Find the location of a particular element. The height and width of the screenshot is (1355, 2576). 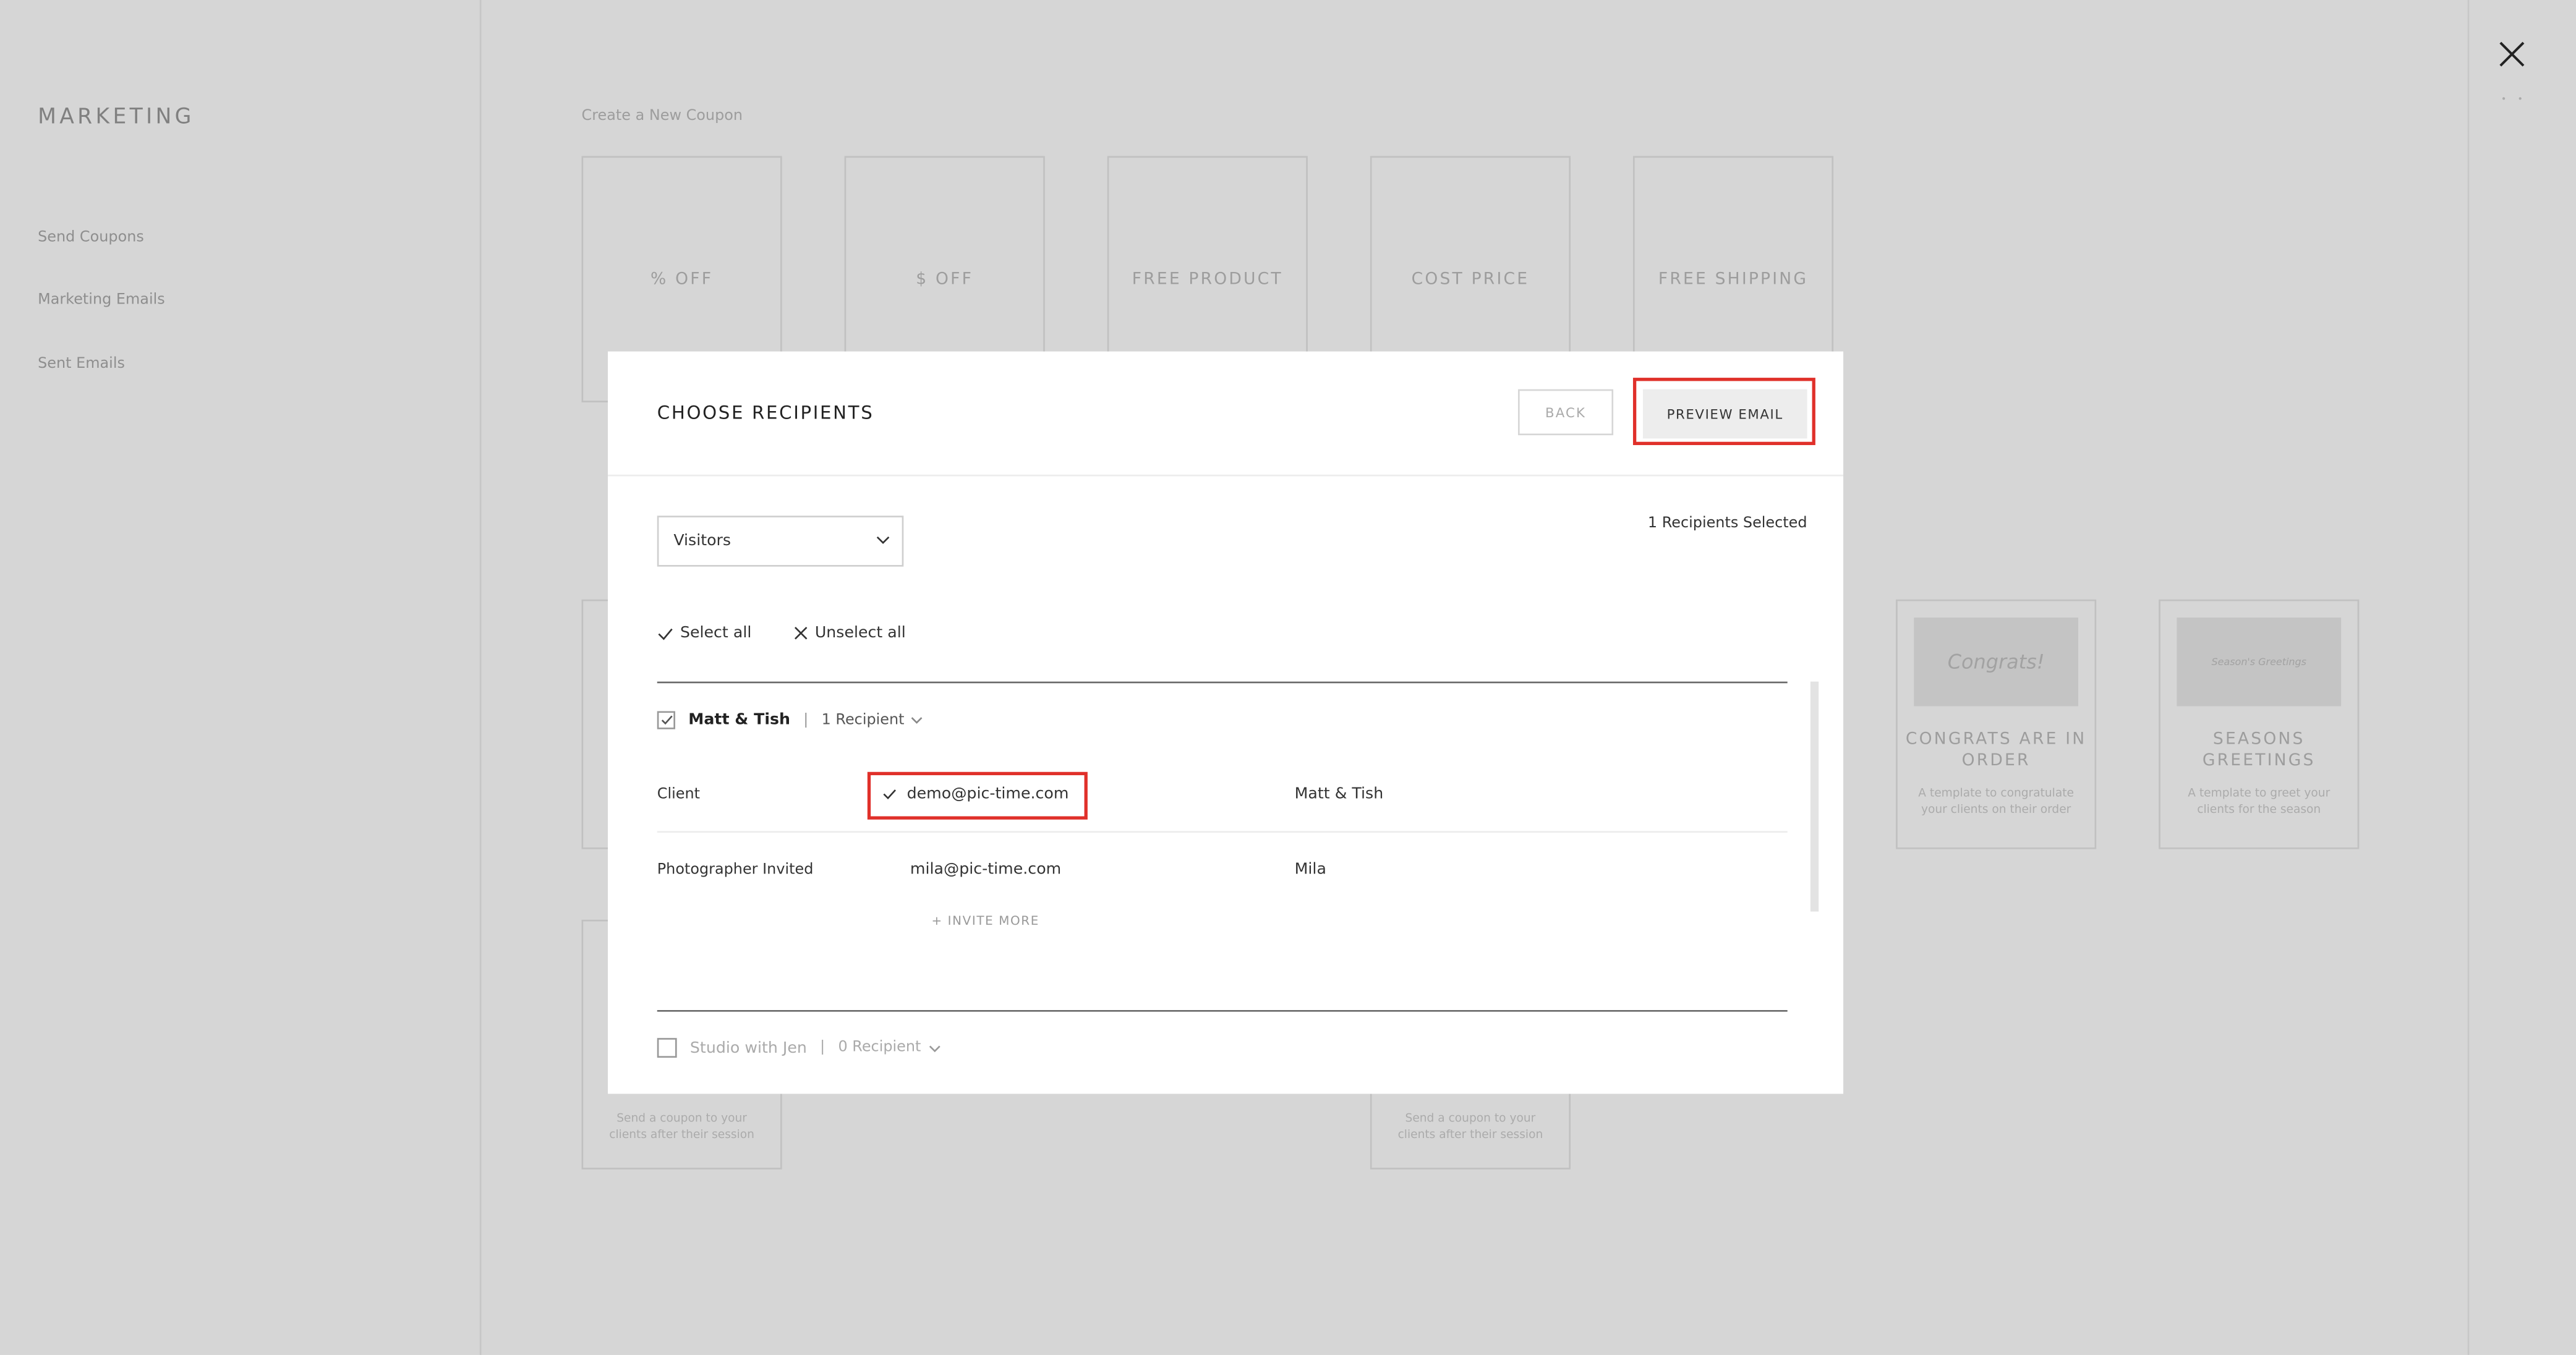

recipient-email: mila@pic-time.com is located at coordinates (986, 870).